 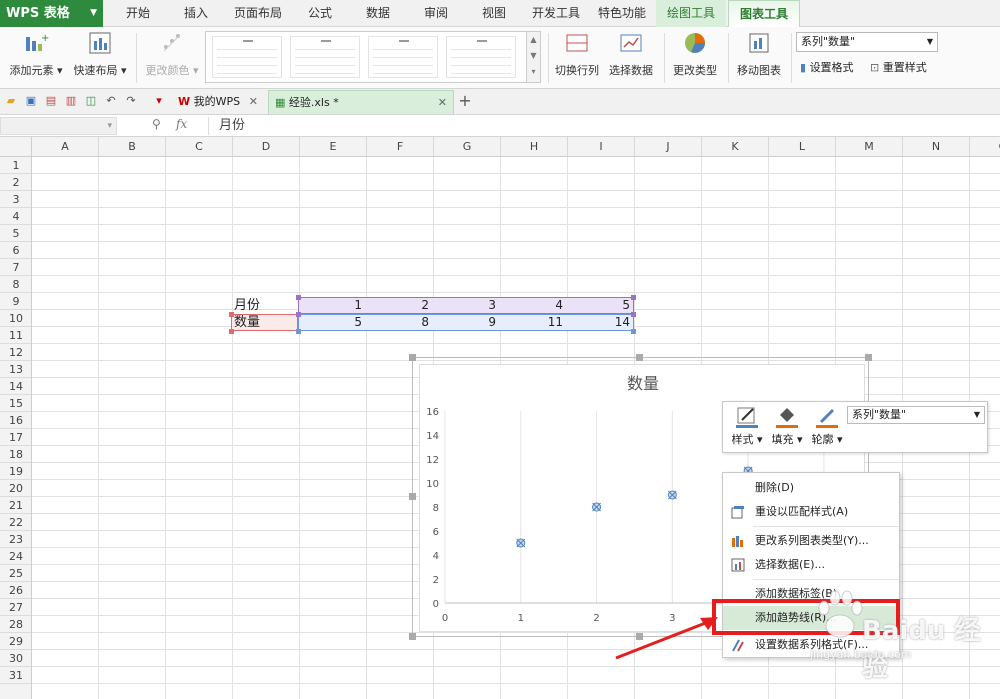 What do you see at coordinates (51, 13) in the screenshot?
I see `app-menu-button: WPS 表格 ▼` at bounding box center [51, 13].